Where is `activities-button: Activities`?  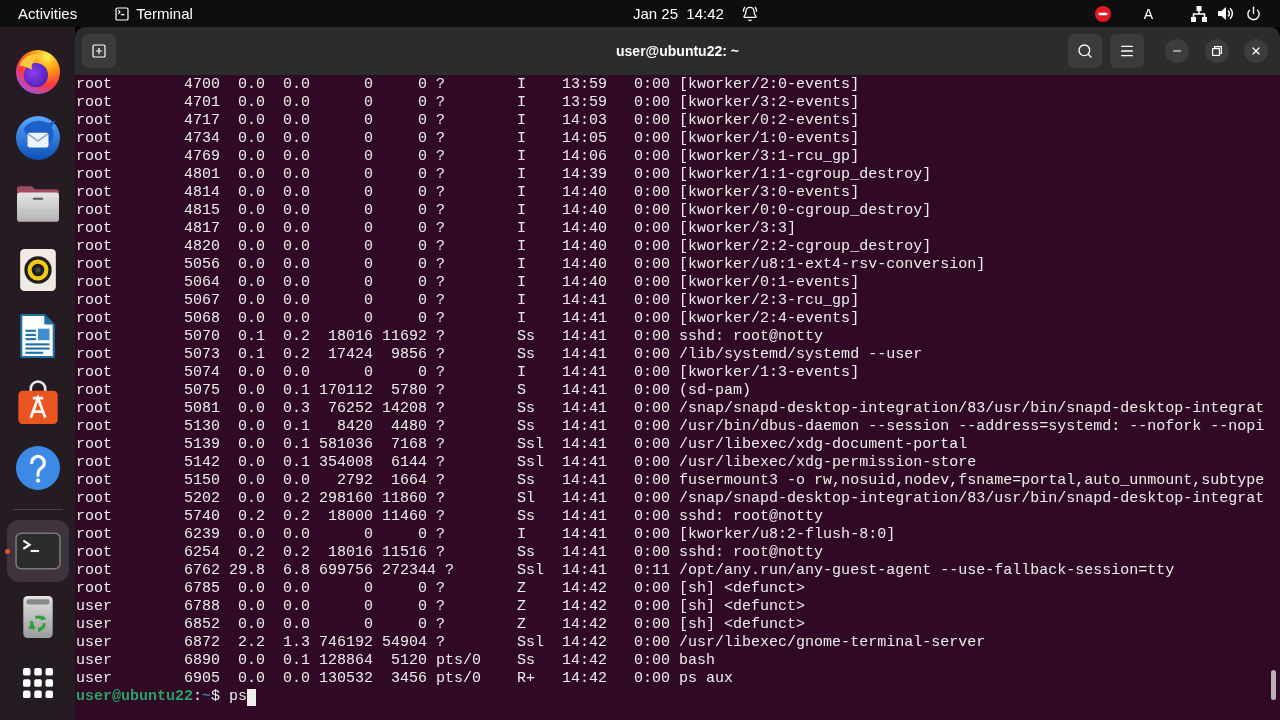
activities-button: Activities is located at coordinates (48, 13).